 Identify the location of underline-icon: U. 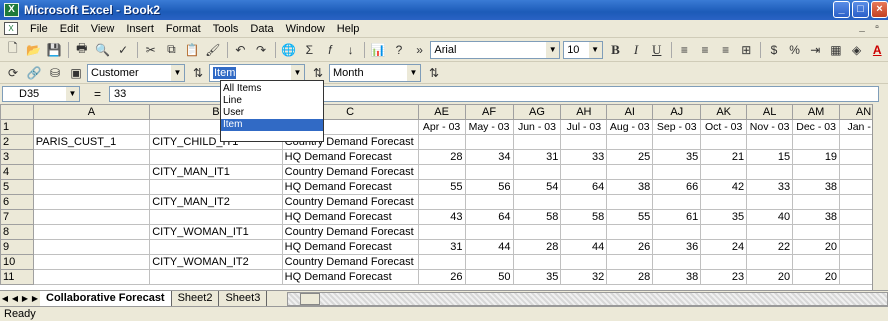
(657, 50).